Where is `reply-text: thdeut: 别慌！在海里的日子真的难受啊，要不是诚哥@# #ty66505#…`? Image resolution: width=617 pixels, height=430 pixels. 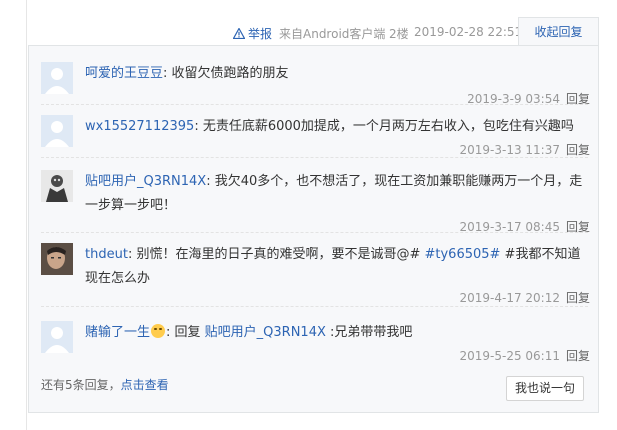 reply-text: thdeut: 别慌！在海里的日子真的难受啊，要不是诚哥@# #ty66505#… is located at coordinates (335, 267).